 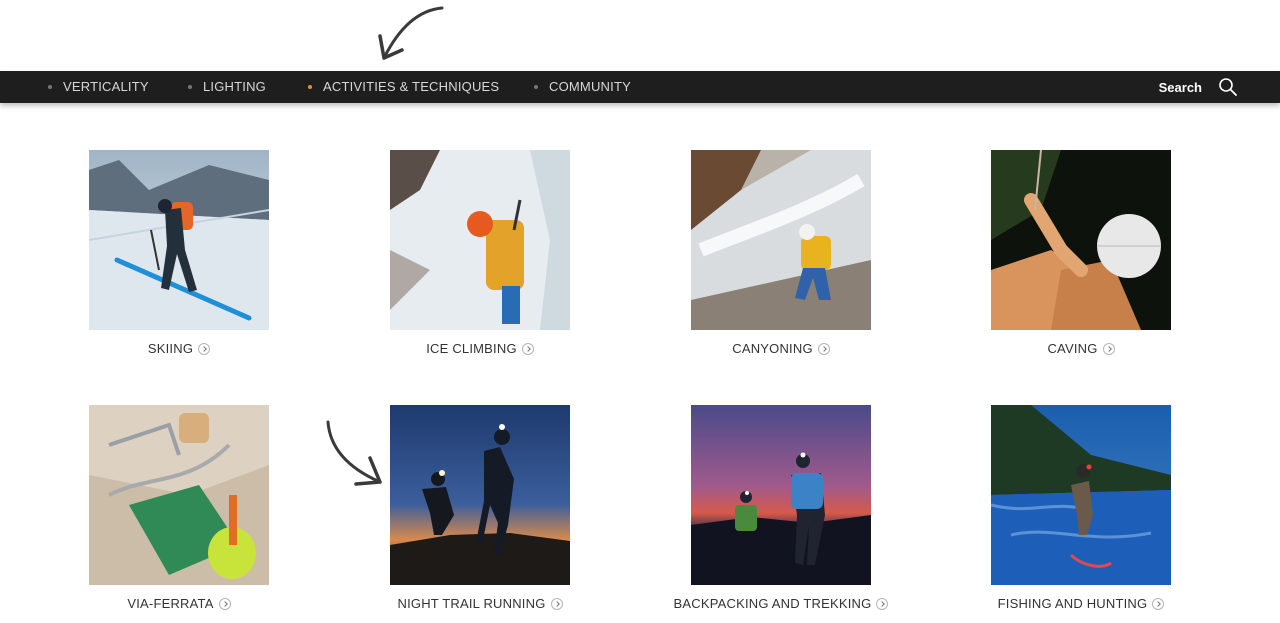 I want to click on activity-link-night-trail-running: NIGHT TRAIL RUNNING, so click(x=480, y=603).